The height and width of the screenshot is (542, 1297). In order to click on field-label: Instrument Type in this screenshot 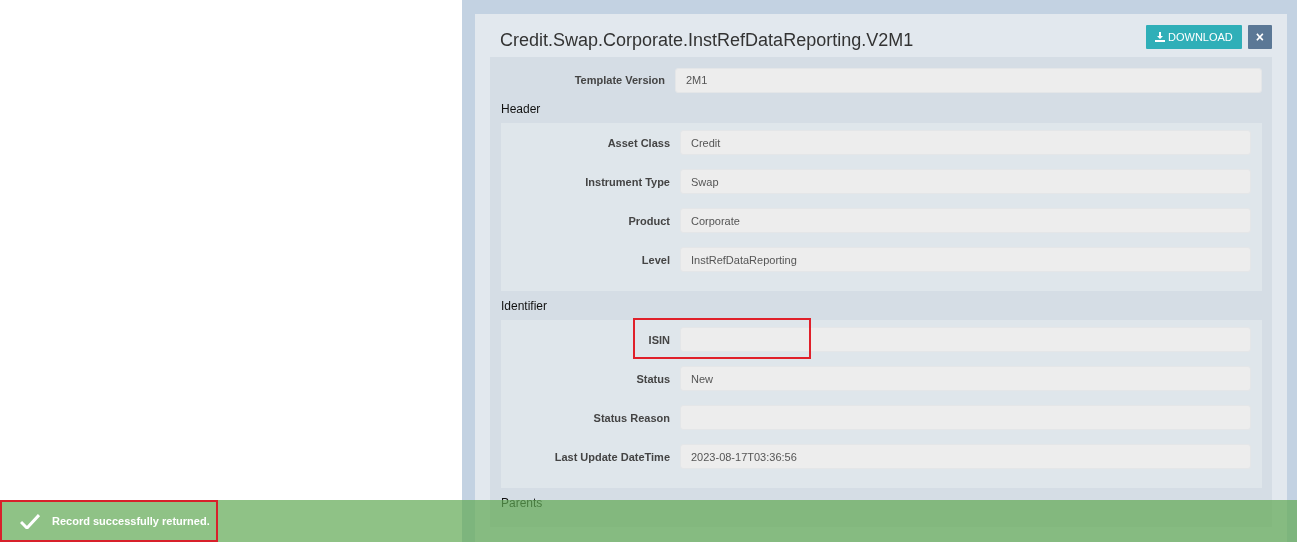, I will do `click(627, 181)`.